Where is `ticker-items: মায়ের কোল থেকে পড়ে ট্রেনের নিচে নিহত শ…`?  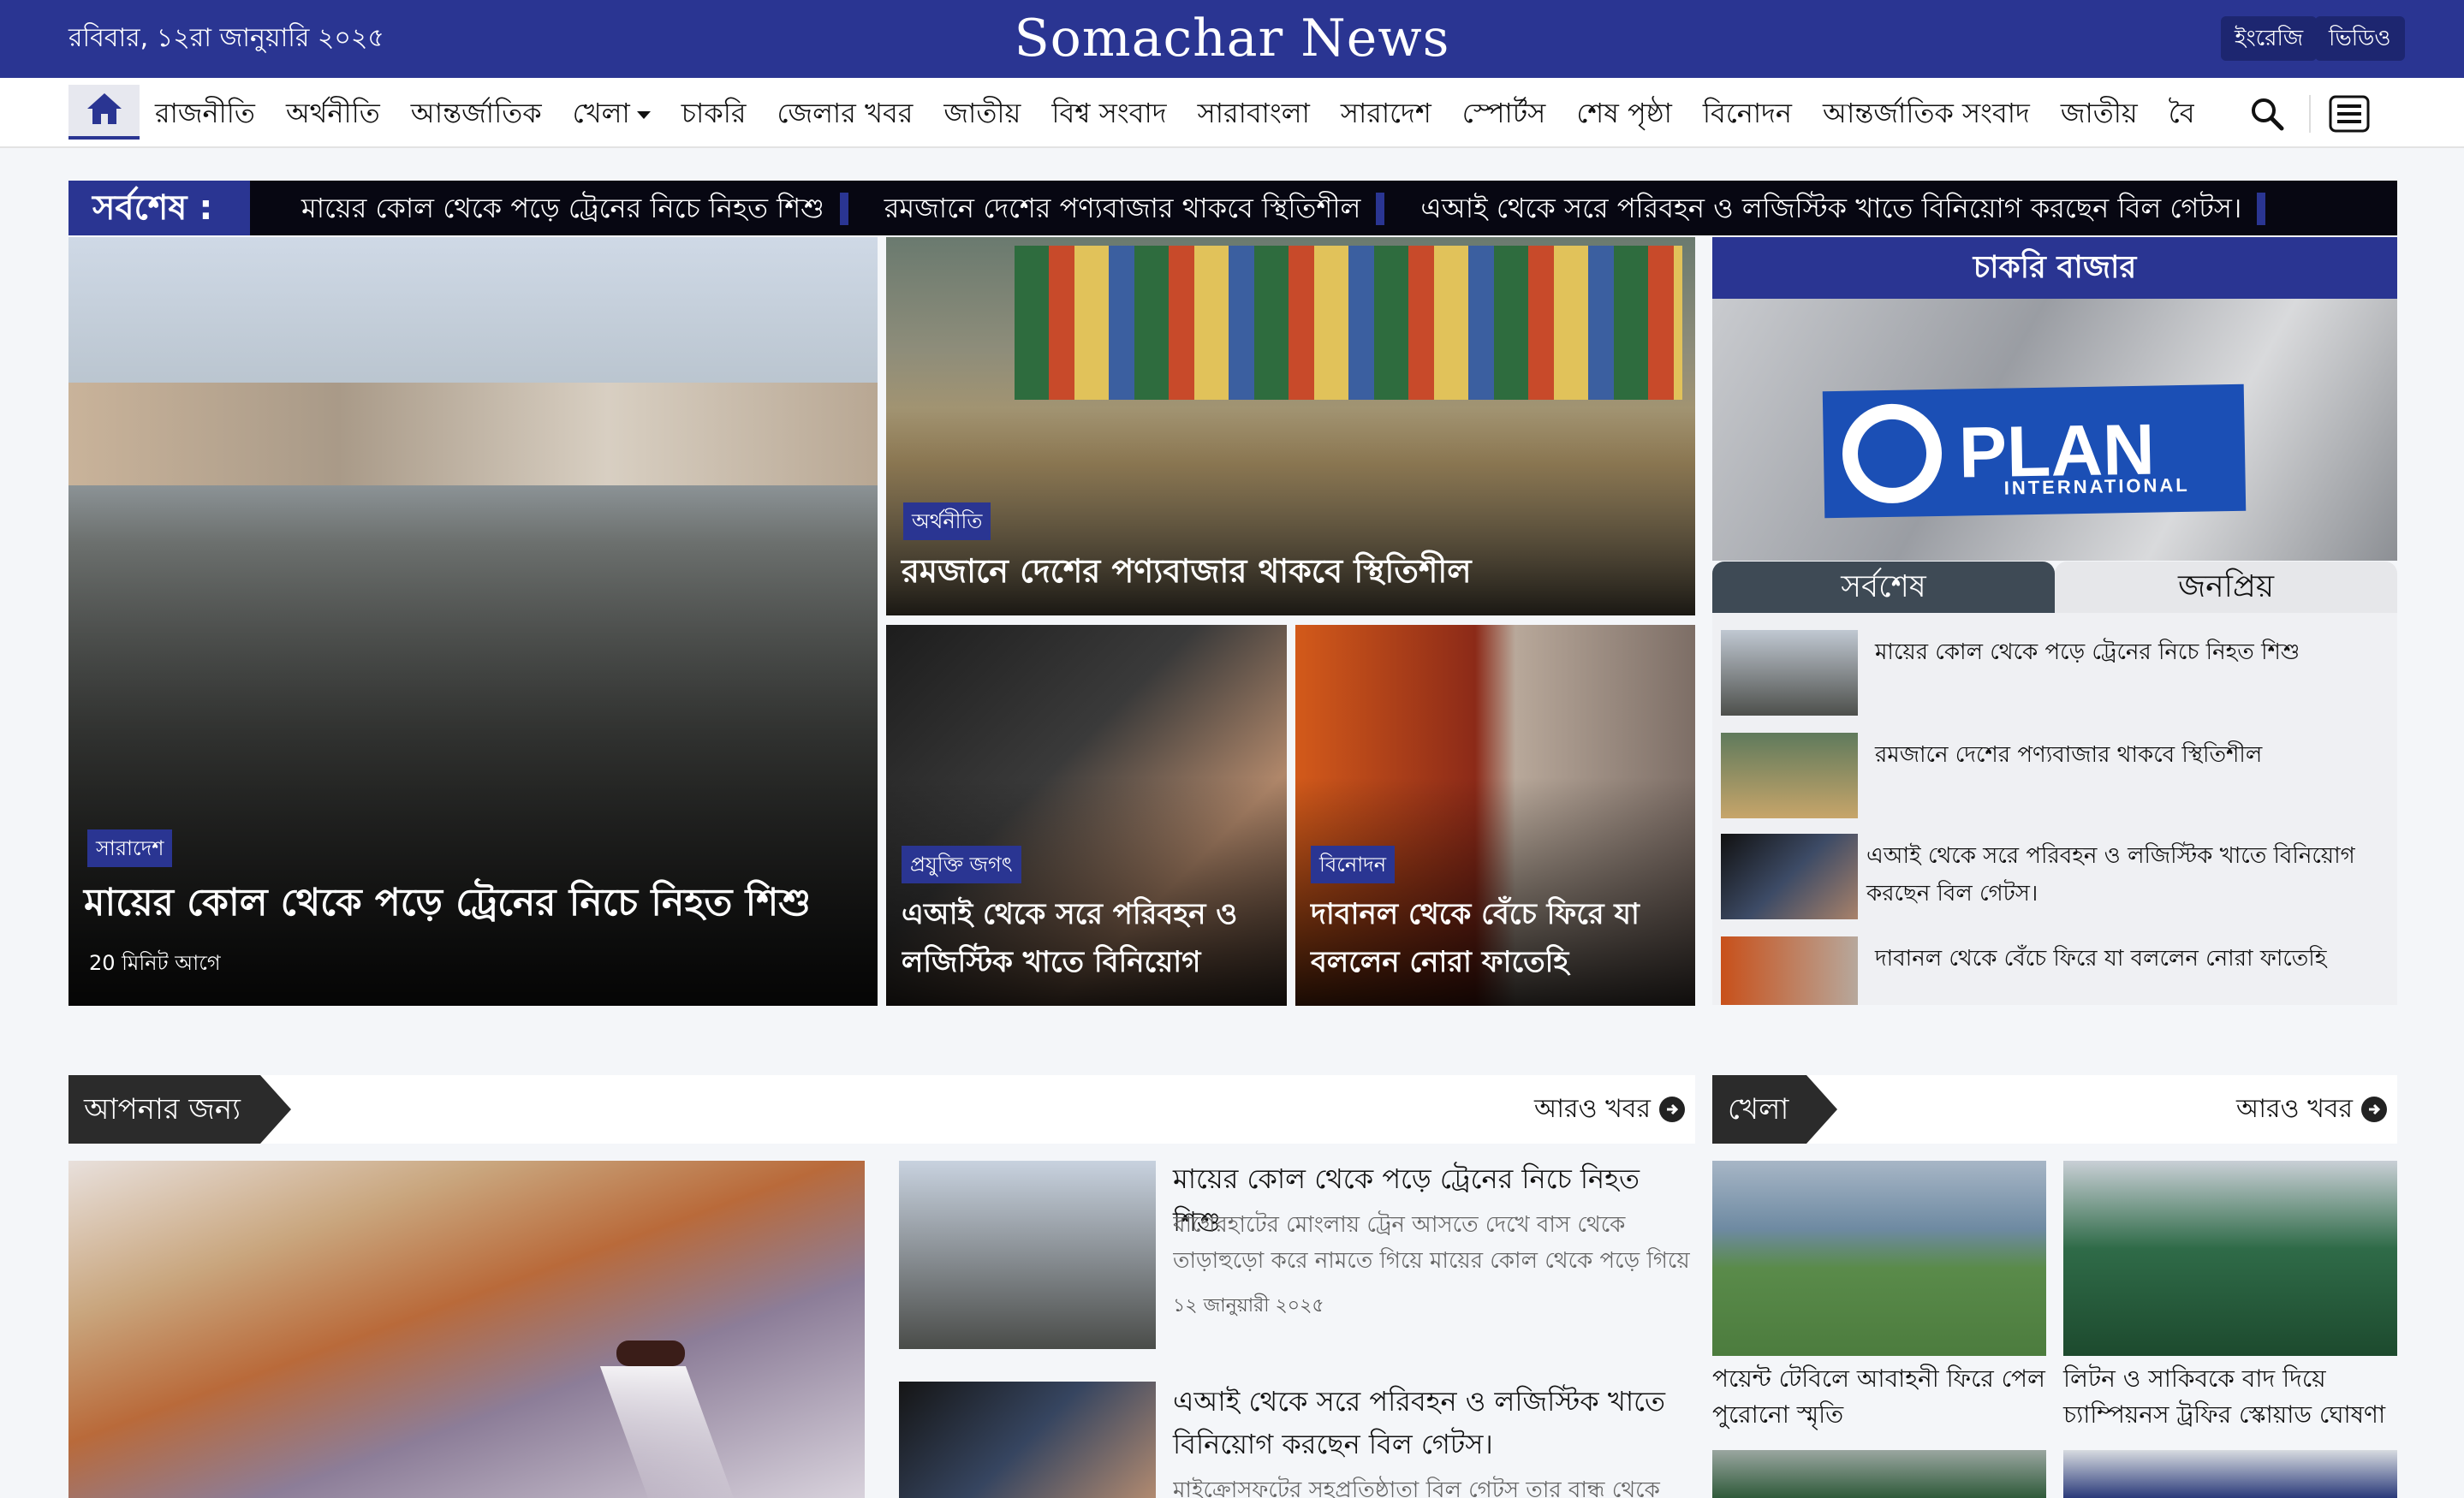
ticker-items: মায়ের কোল থেকে পড়ে ট্রেনের নিচে নিহত শ… is located at coordinates (1331, 208).